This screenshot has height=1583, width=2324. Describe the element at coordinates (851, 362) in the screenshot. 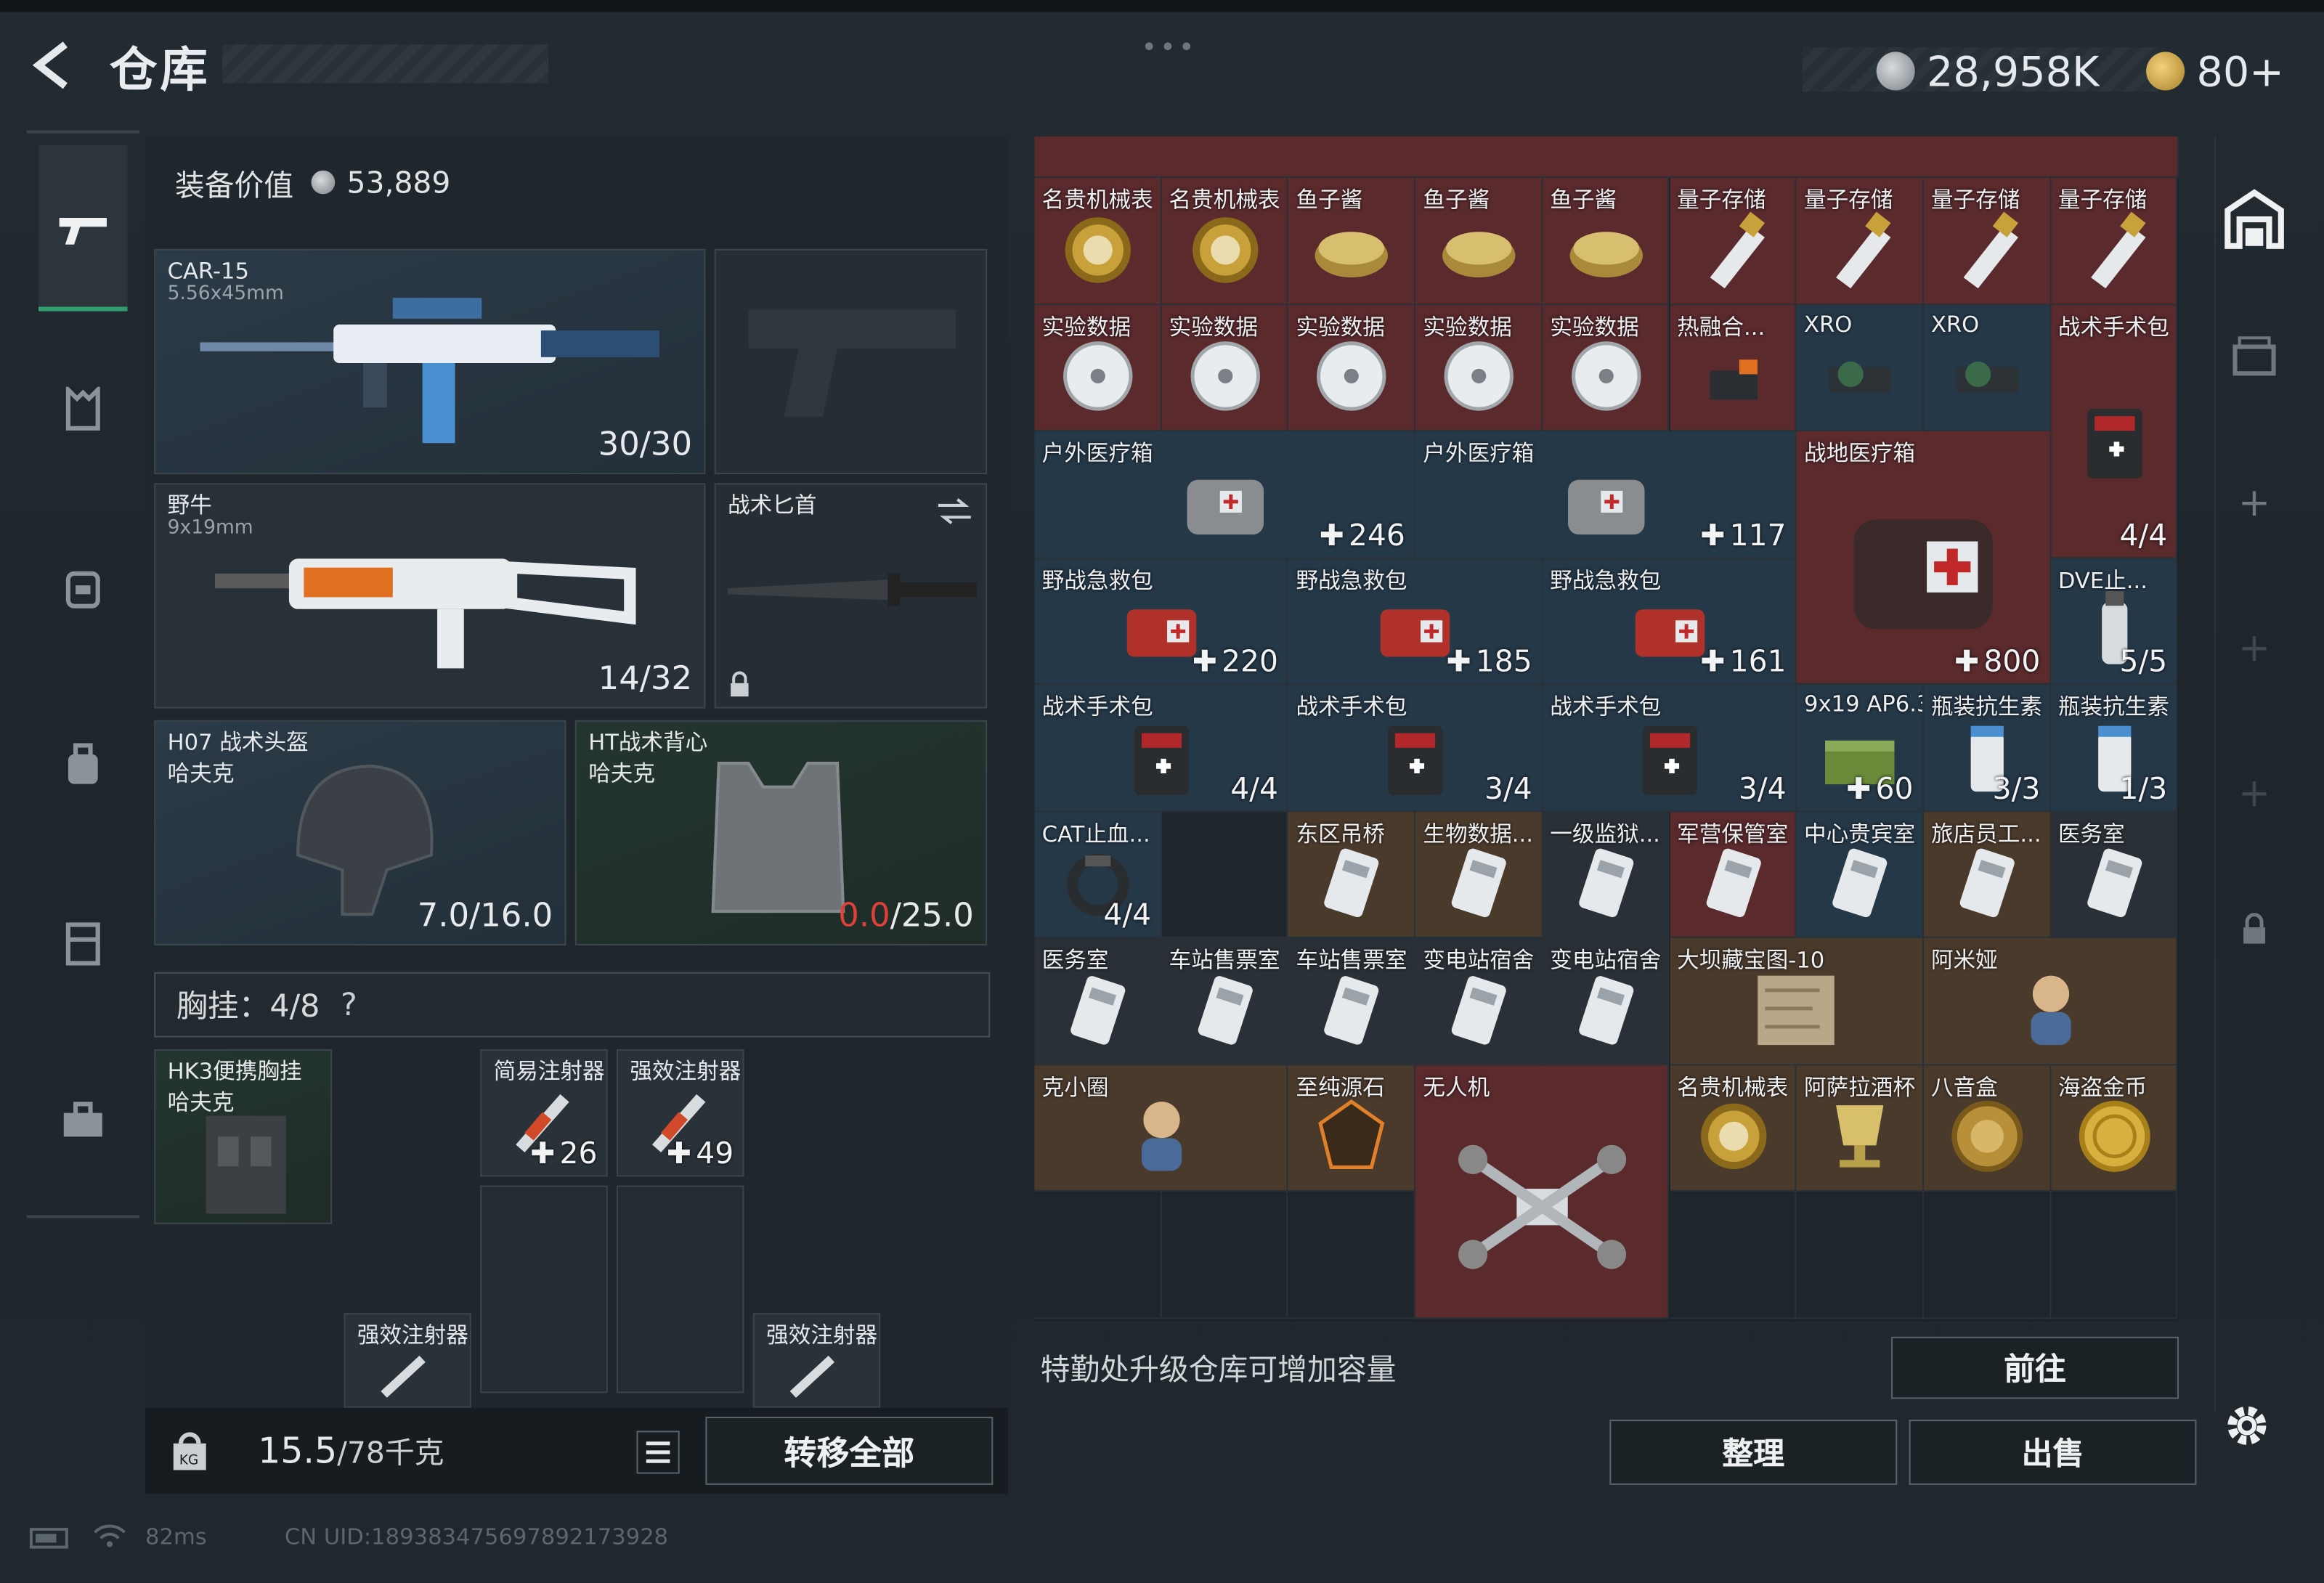

I see `pistol-slot-empty` at that location.